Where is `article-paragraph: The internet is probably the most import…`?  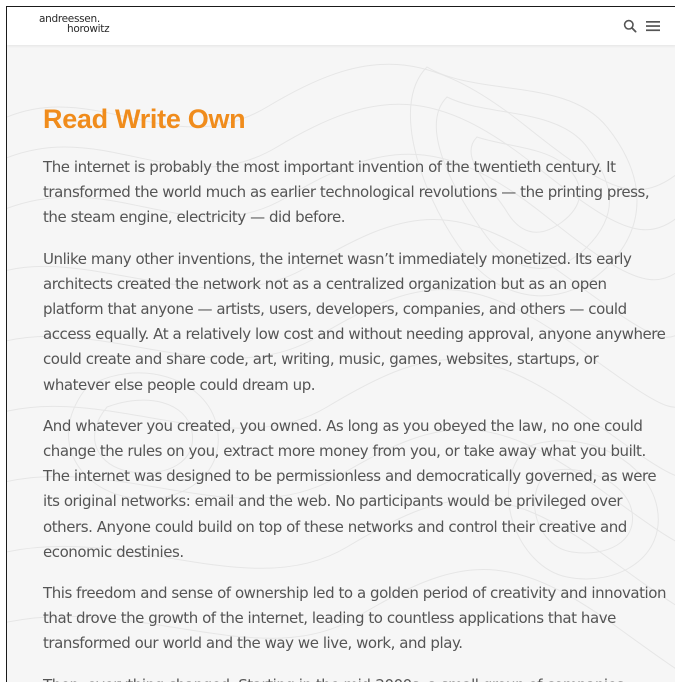
article-paragraph: The internet is probably the most import… is located at coordinates (346, 192).